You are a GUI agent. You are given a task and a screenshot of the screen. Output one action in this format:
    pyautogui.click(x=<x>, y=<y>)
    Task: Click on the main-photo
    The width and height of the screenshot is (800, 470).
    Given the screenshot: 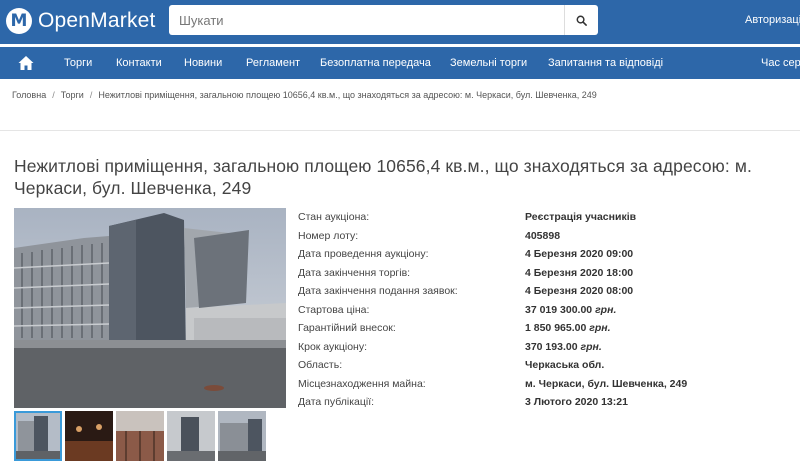 What is the action you would take?
    pyautogui.click(x=150, y=308)
    